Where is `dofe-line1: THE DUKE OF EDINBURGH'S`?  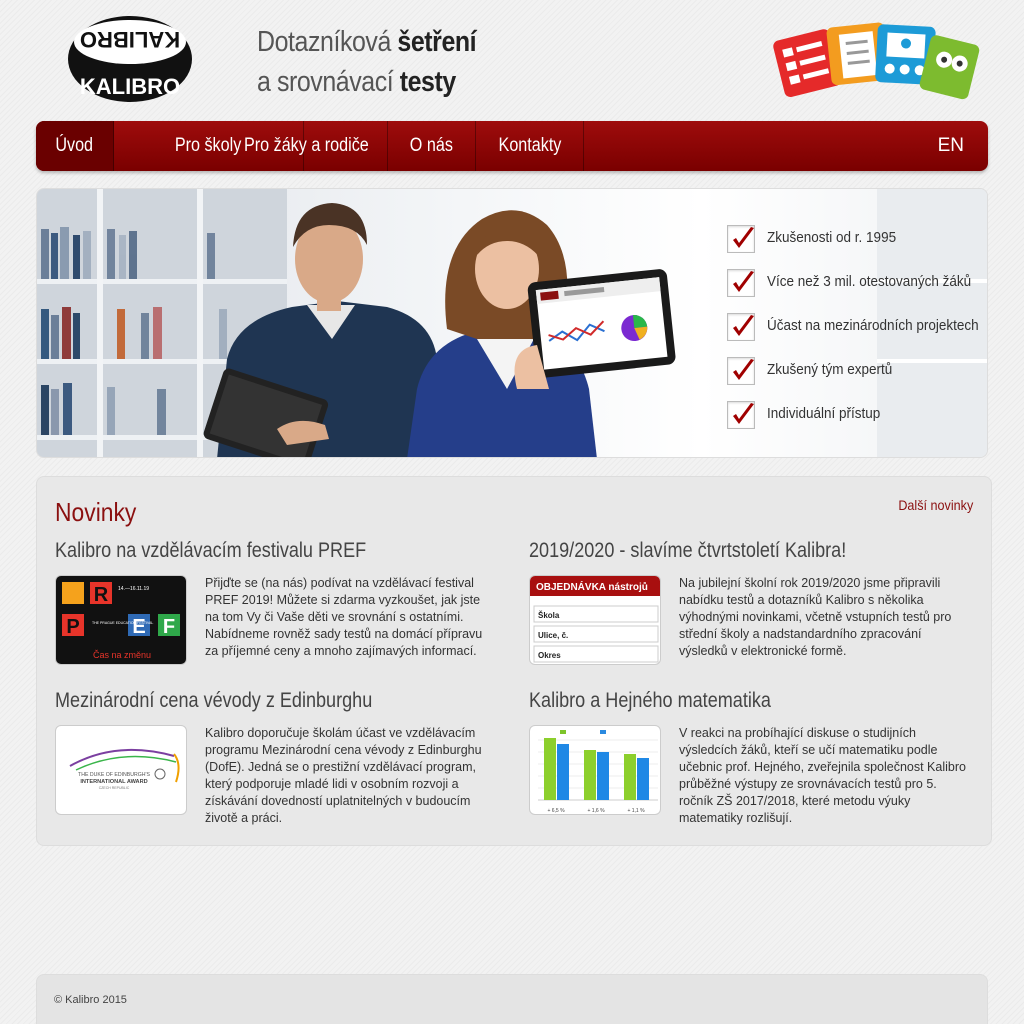 dofe-line1: THE DUKE OF EDINBURGH'S is located at coordinates (114, 775).